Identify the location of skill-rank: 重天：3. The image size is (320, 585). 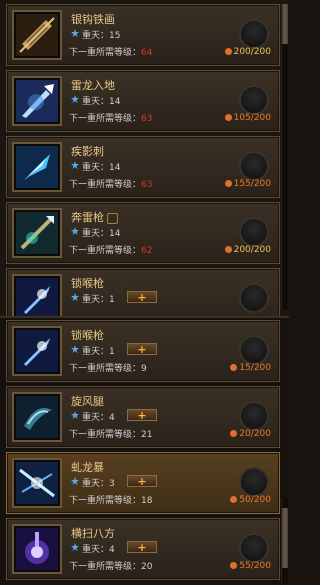
(98, 484).